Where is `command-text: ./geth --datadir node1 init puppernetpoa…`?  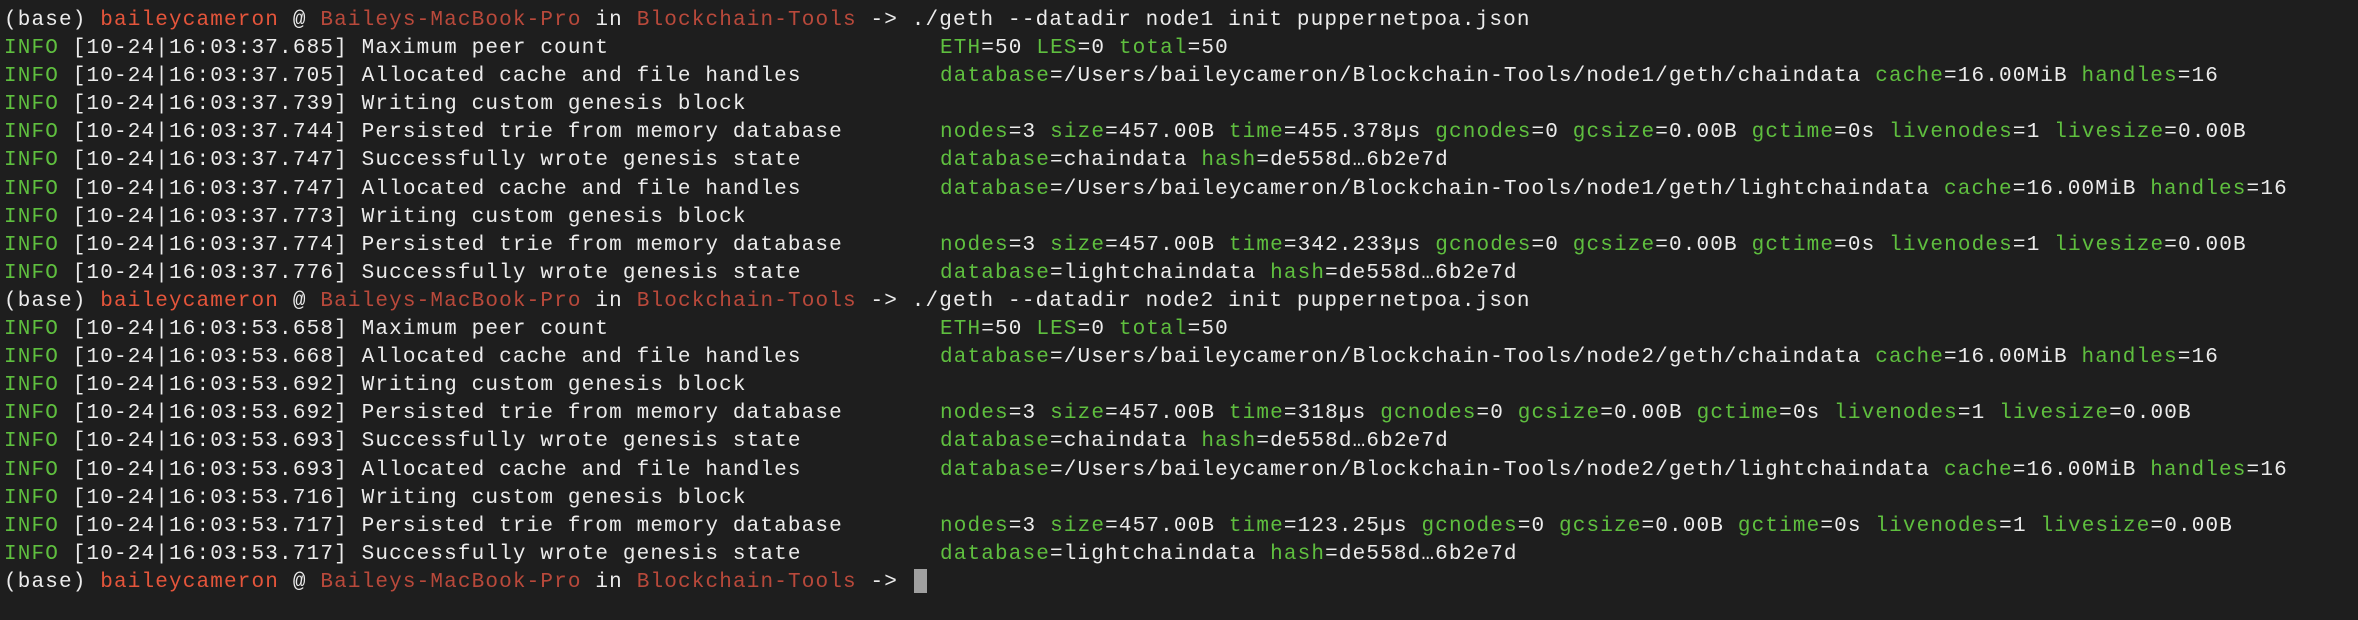 command-text: ./geth --datadir node1 init puppernetpoa… is located at coordinates (1221, 20).